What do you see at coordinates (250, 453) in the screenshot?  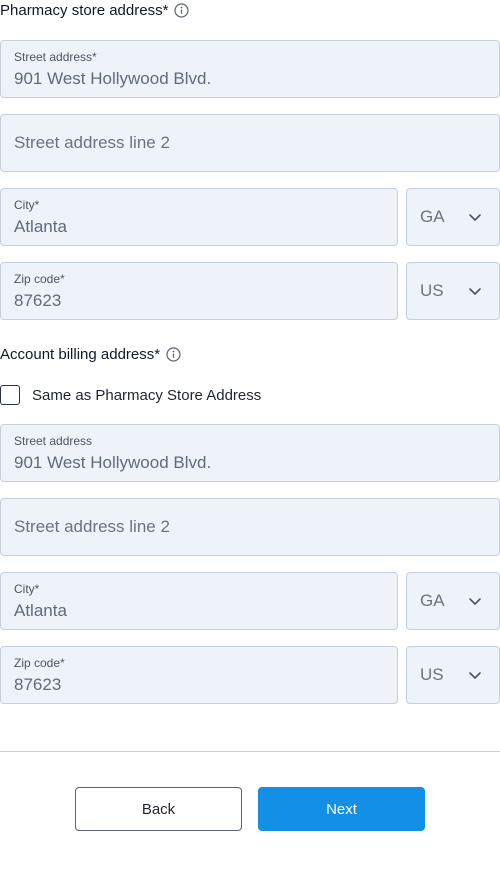 I see `billing-street-field: Street address 901 West Hollywood Blvd.` at bounding box center [250, 453].